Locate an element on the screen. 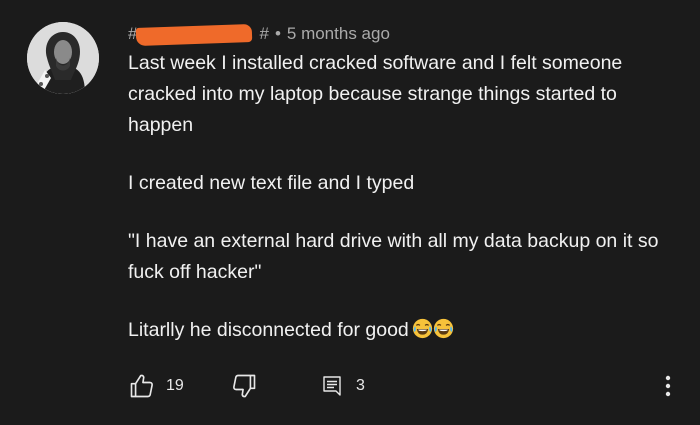  avatar-image is located at coordinates (63, 58).